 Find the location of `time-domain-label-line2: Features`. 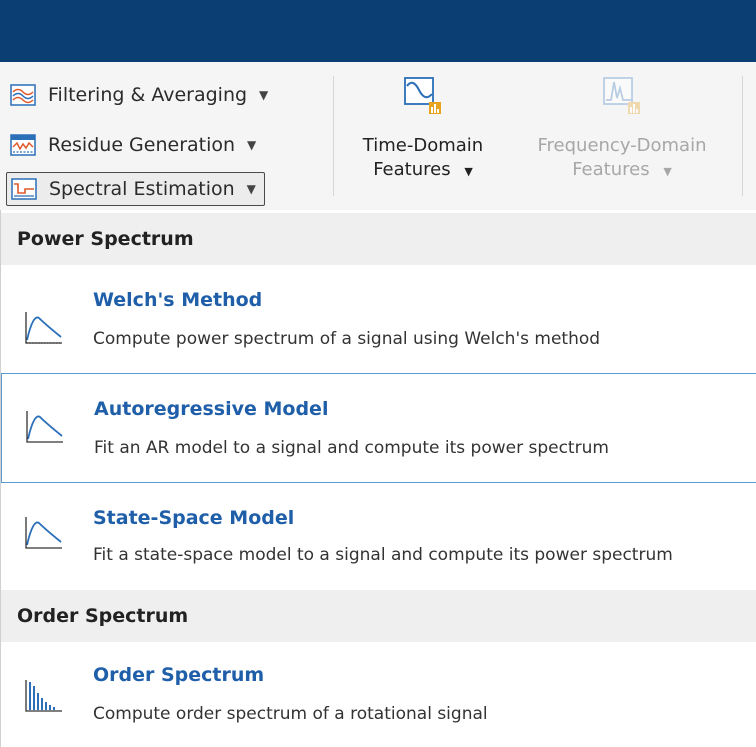

time-domain-label-line2: Features is located at coordinates (412, 169).